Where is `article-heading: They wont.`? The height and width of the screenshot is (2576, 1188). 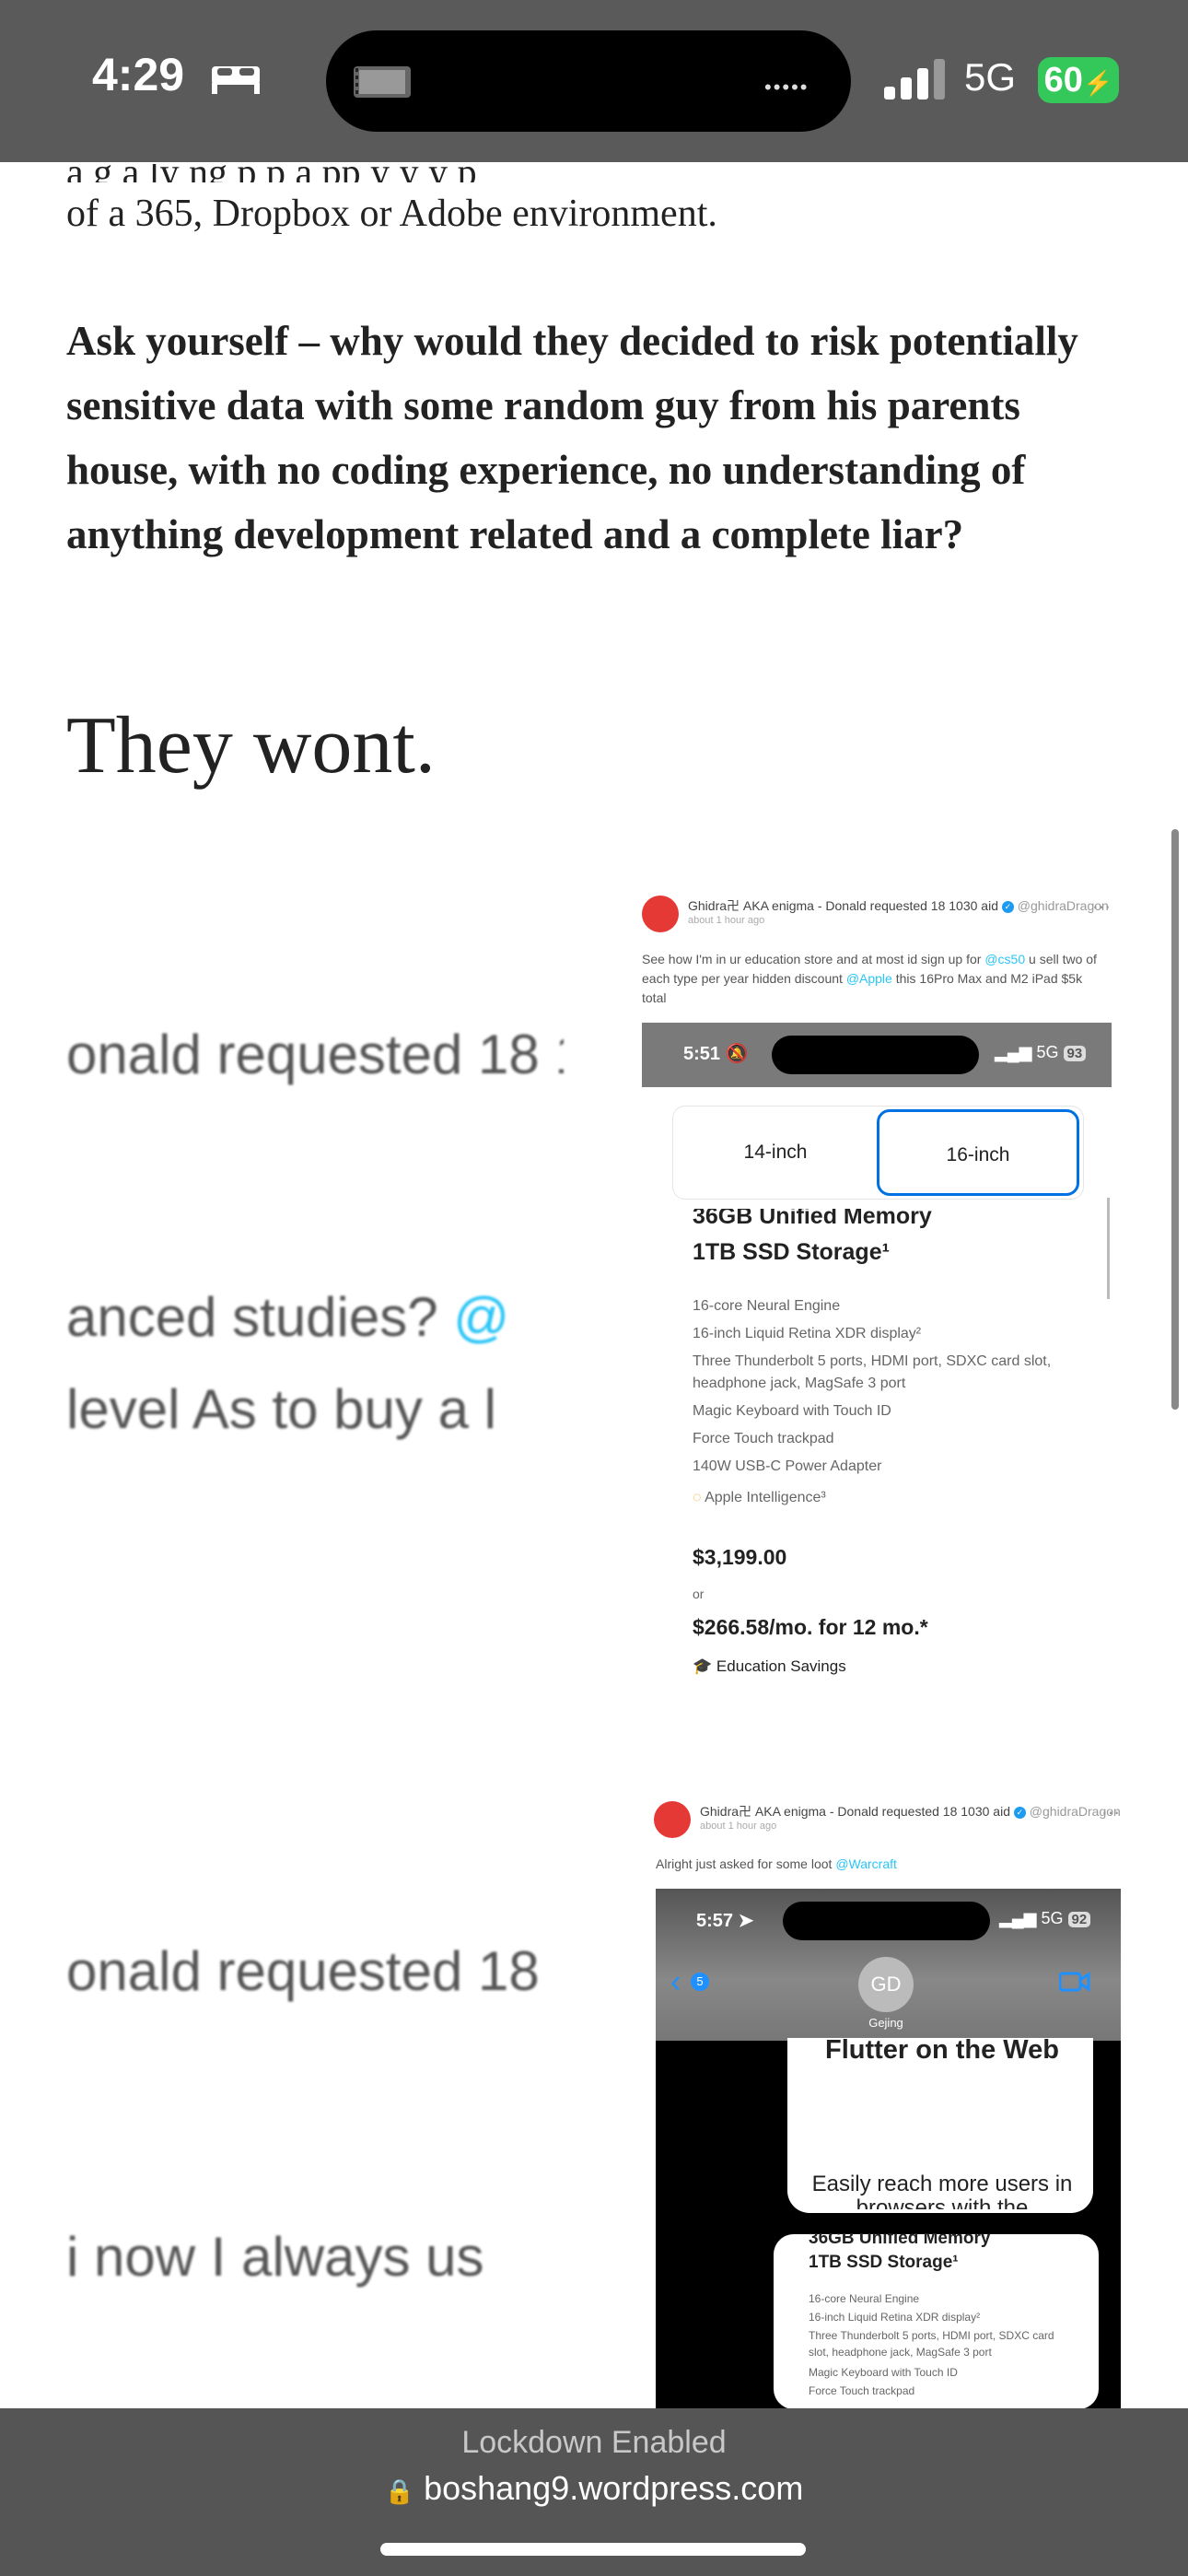 article-heading: They wont. is located at coordinates (251, 745).